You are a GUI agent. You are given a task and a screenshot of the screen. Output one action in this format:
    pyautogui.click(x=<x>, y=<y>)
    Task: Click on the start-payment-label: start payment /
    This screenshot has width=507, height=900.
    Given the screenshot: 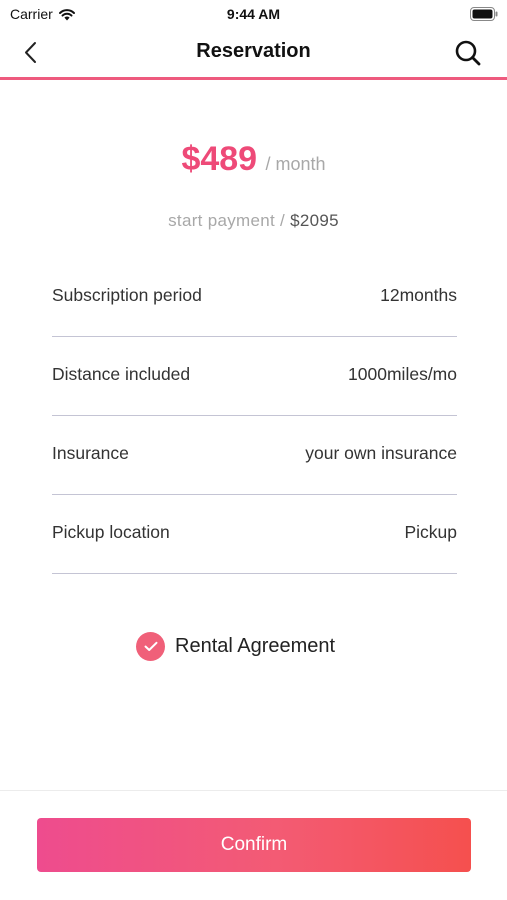 What is the action you would take?
    pyautogui.click(x=227, y=220)
    